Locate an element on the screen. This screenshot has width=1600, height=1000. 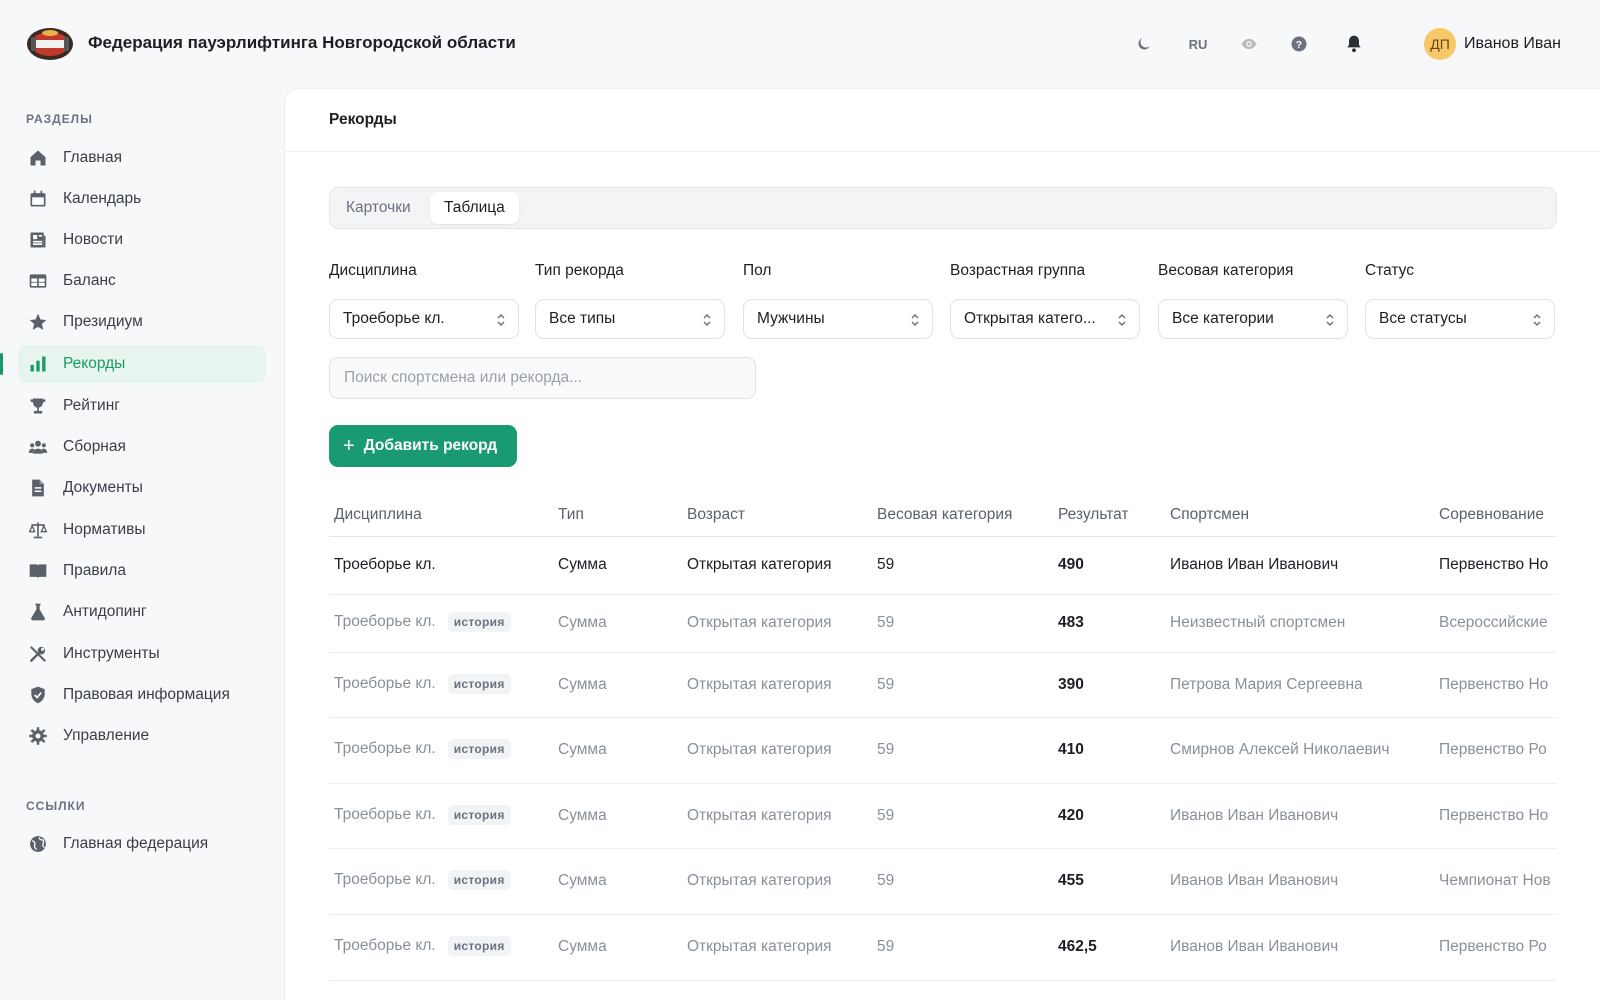
sidebar-item-rating: Рейтинг is located at coordinates (142, 406).